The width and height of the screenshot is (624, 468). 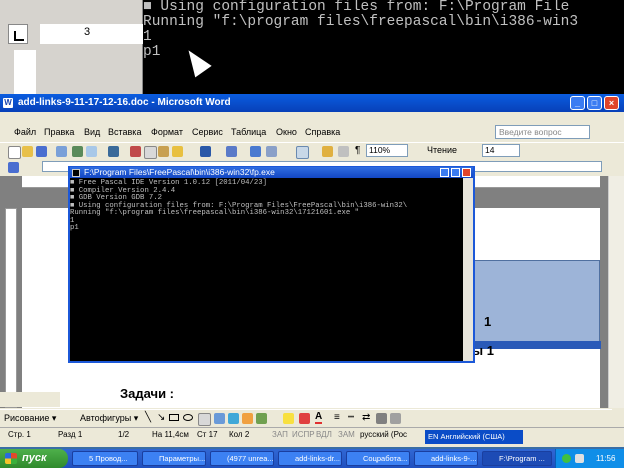 What do you see at coordinates (13, 167) in the screenshot?
I see `styles-icon` at bounding box center [13, 167].